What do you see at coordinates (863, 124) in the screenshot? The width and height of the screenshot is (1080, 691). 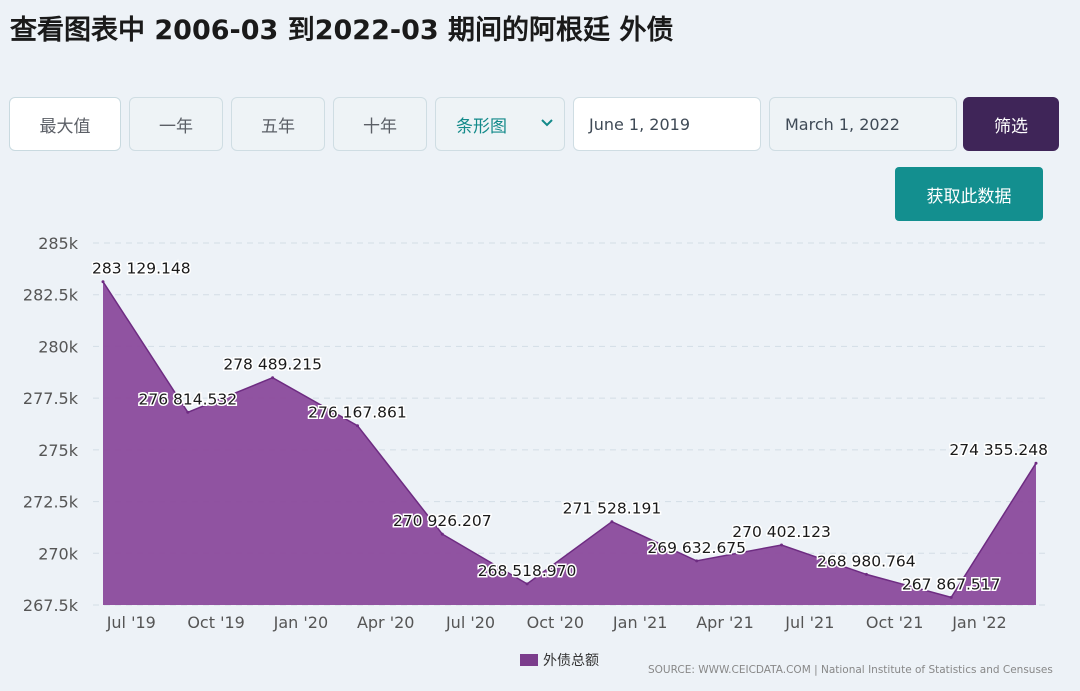 I see `end-date-input: March 1, 2022` at bounding box center [863, 124].